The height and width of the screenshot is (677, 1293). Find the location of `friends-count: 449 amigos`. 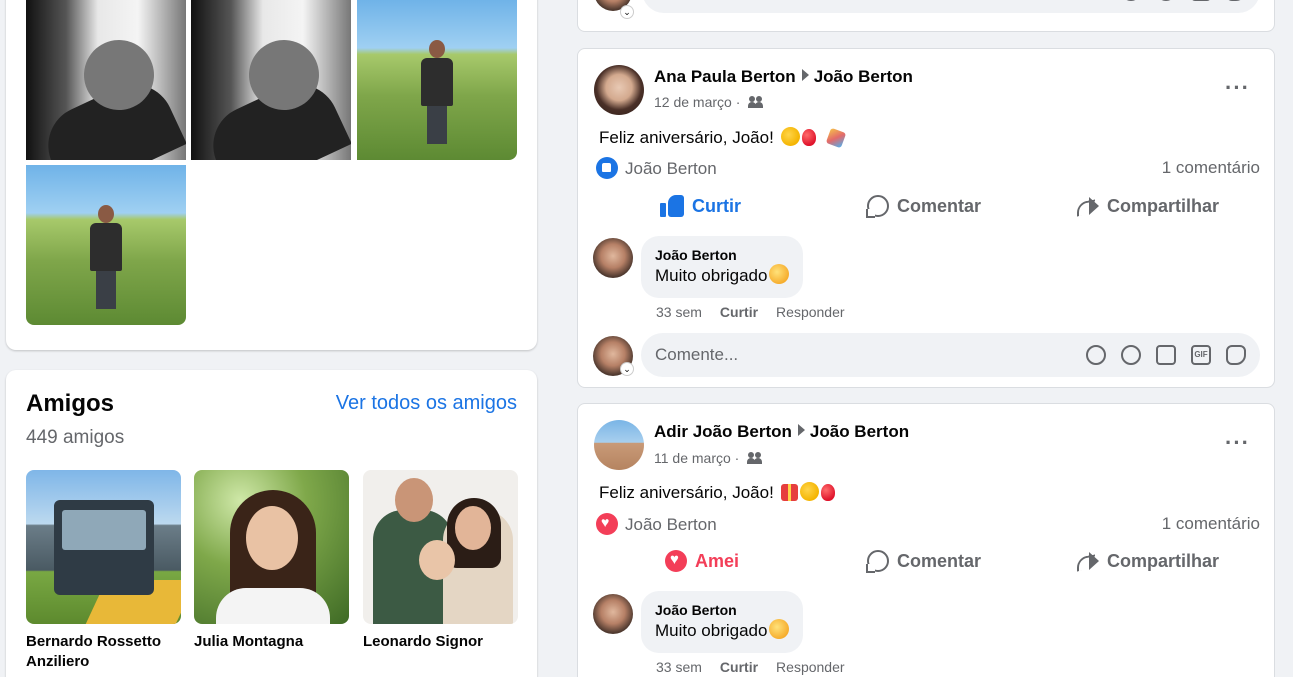

friends-count: 449 amigos is located at coordinates (75, 437).